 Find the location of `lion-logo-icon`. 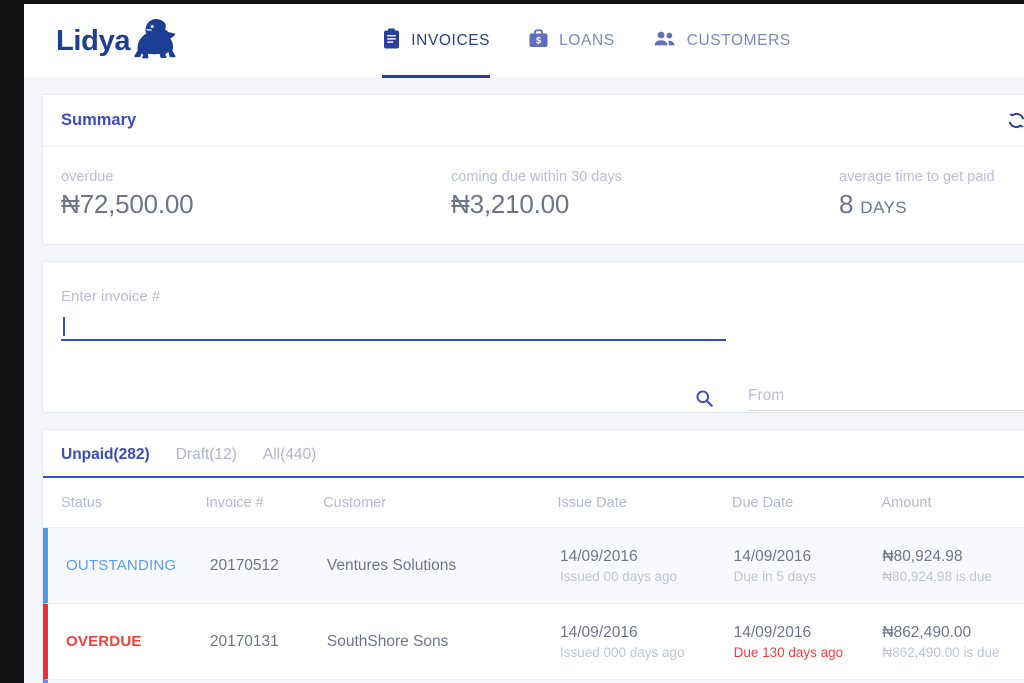

lion-logo-icon is located at coordinates (154, 41).